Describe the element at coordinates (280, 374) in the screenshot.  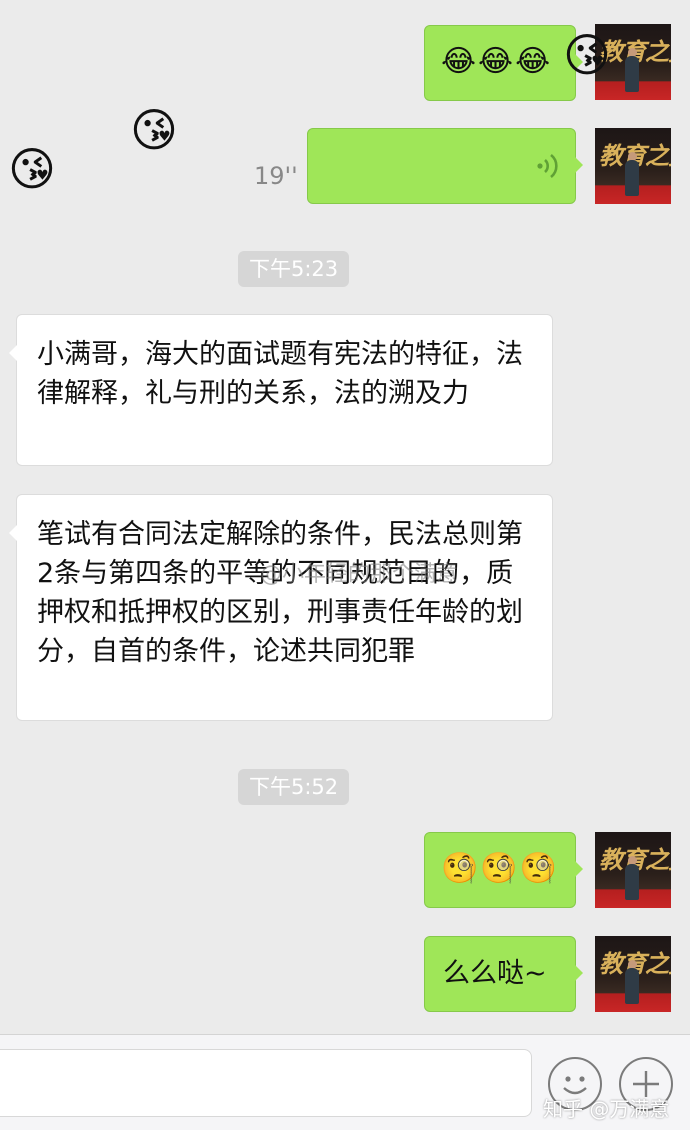
I see `message-text: 小满哥，海大的面试题有宪法的特征，法律解释，礼与刑的关系，法的溯及力` at that location.